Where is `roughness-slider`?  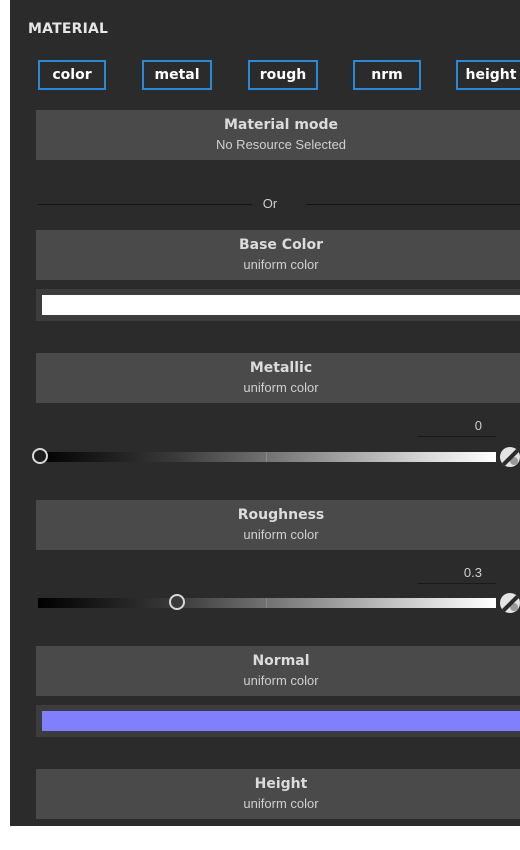
roughness-slider is located at coordinates (267, 602).